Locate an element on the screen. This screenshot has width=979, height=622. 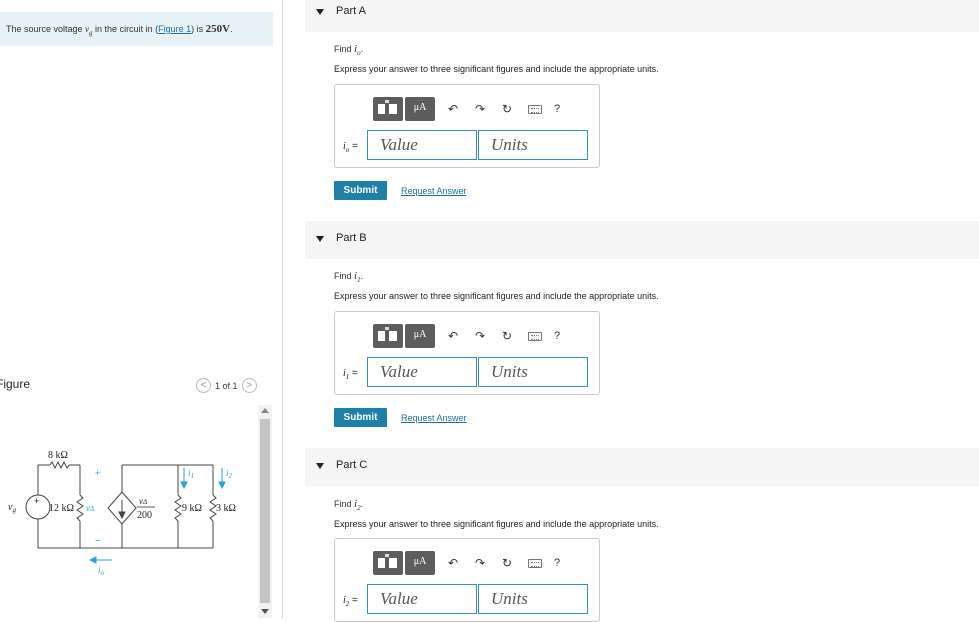
figure-pager: < 1 of 1 > is located at coordinates (226, 385).